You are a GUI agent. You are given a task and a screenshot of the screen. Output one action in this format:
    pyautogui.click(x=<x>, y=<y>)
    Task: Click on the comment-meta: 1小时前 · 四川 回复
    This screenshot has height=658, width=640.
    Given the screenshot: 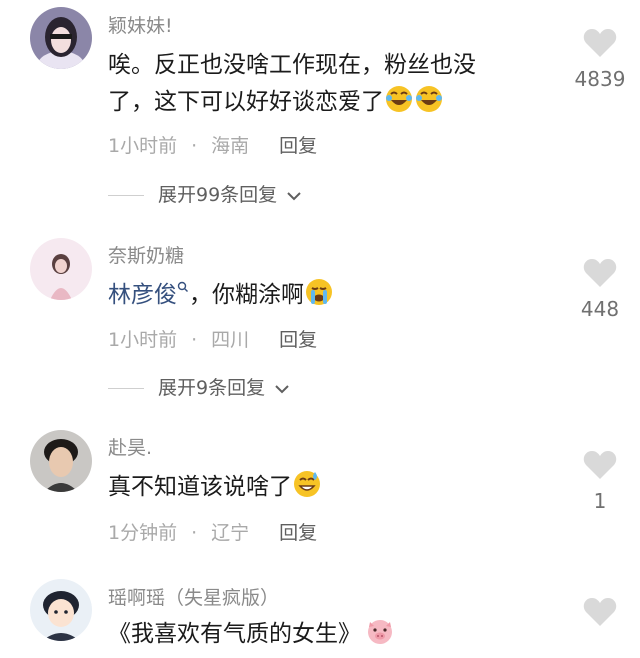 What is the action you would take?
    pyautogui.click(x=212, y=338)
    